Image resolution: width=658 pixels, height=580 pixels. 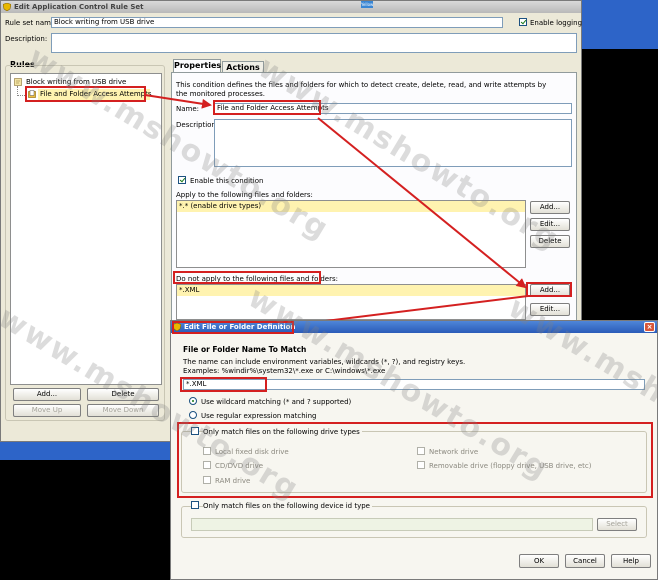 I want to click on exclude-files-list: *.XML, so click(x=351, y=302).